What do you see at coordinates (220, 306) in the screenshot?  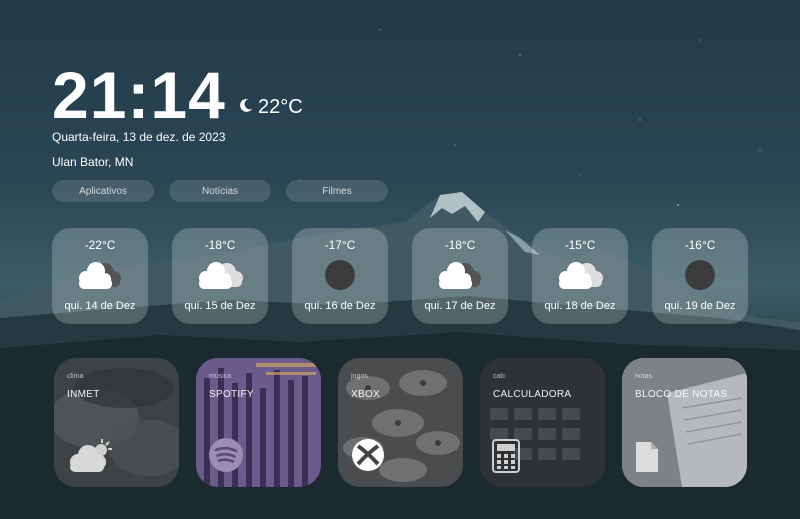 I see `forecast-date: qui. 15 de Dez` at bounding box center [220, 306].